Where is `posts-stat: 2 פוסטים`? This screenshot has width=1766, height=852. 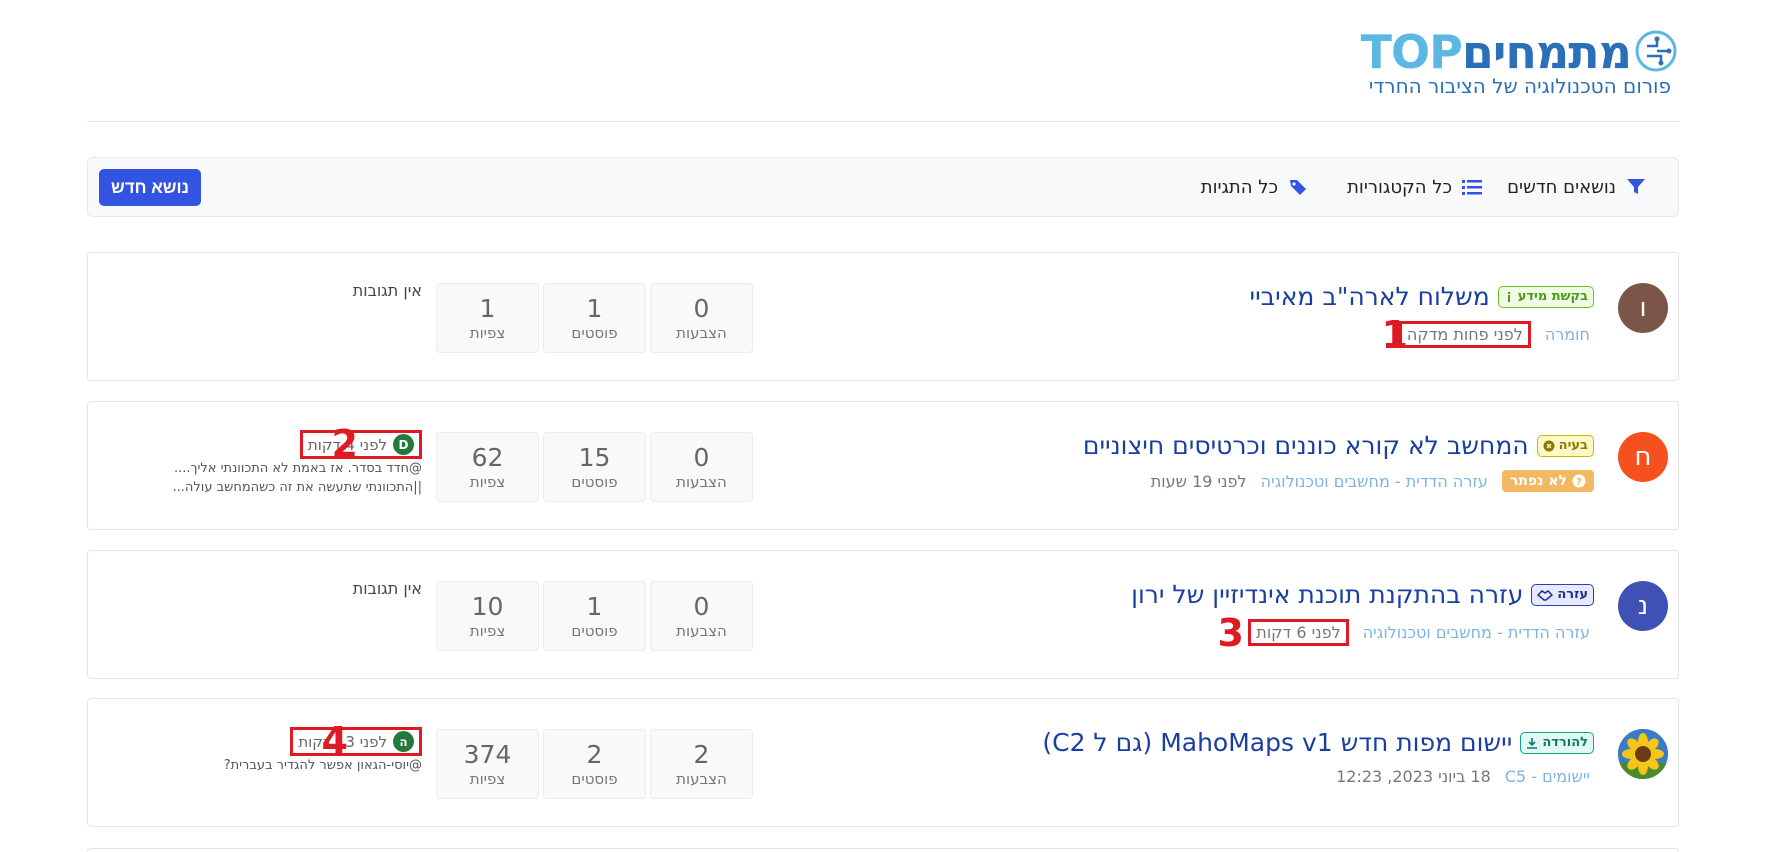
posts-stat: 2 פוסטים is located at coordinates (594, 764).